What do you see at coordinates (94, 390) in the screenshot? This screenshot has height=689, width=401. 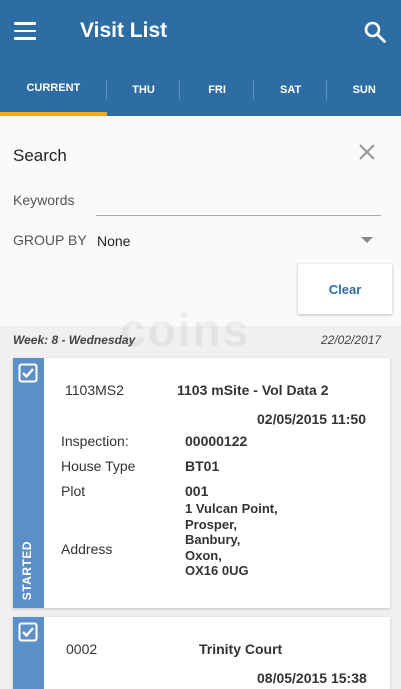 I see `visit-code: 1103MS2` at bounding box center [94, 390].